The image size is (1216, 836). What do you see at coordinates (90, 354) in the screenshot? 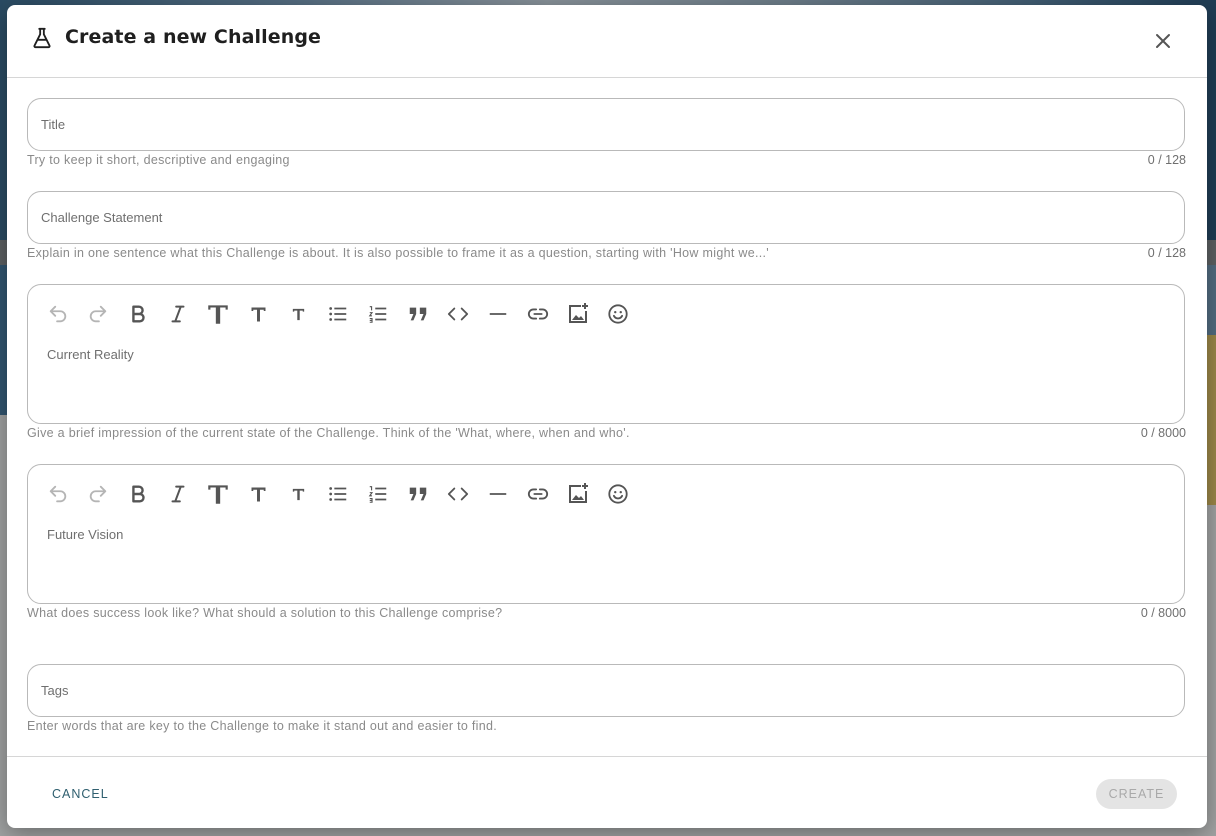
I see `current-reality-placeholder: Current Reality` at bounding box center [90, 354].